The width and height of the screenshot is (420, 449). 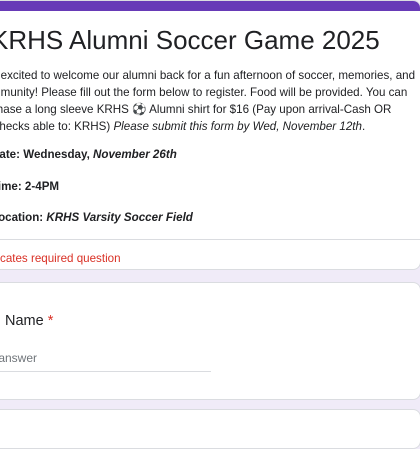 What do you see at coordinates (60, 258) in the screenshot?
I see `required-note: dicates required question` at bounding box center [60, 258].